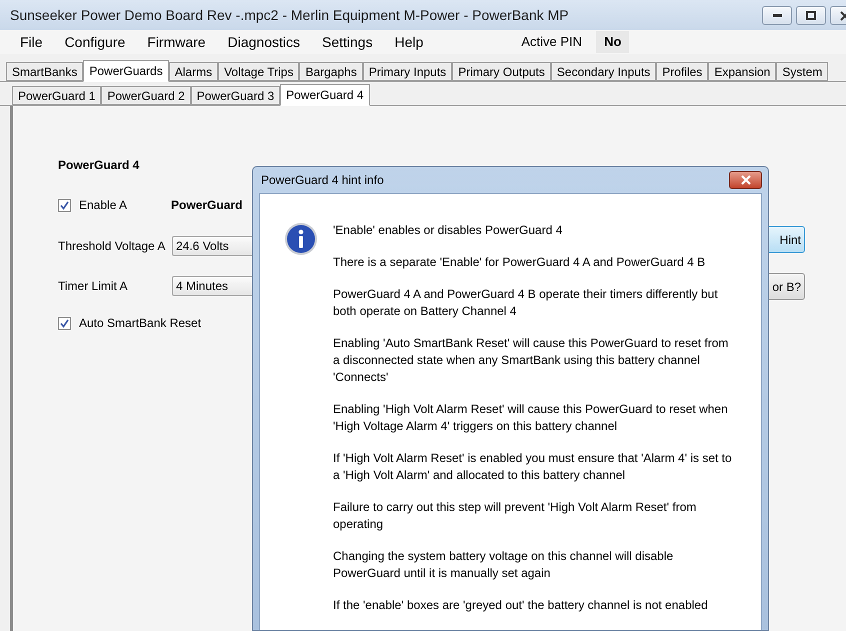 Image resolution: width=846 pixels, height=631 pixels. Describe the element at coordinates (526, 303) in the screenshot. I see `hint-paragraph: PowerGuard 4 A and PowerGuard 4 B operate their timers differently but both operate on Battery Channel 4` at that location.